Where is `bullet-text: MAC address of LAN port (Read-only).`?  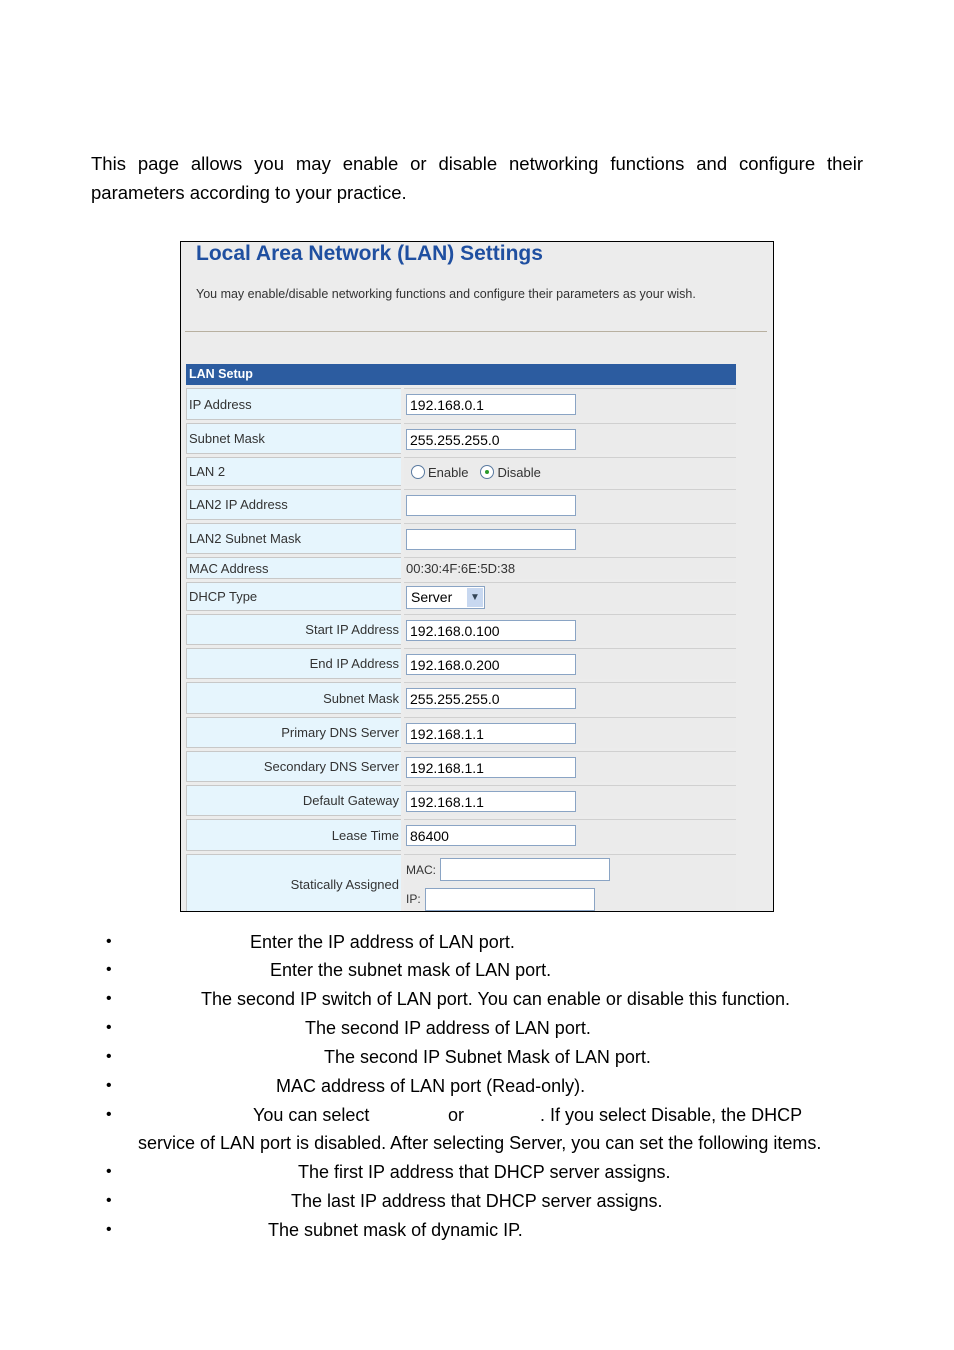
bullet-text: MAC address of LAN port (Read-only). is located at coordinates (431, 1086).